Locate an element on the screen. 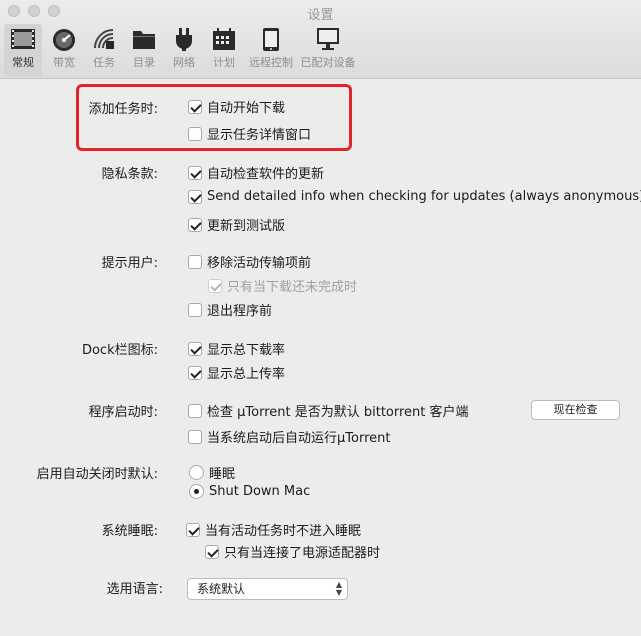  before-quit-option: 退出程序前 is located at coordinates (230, 309).